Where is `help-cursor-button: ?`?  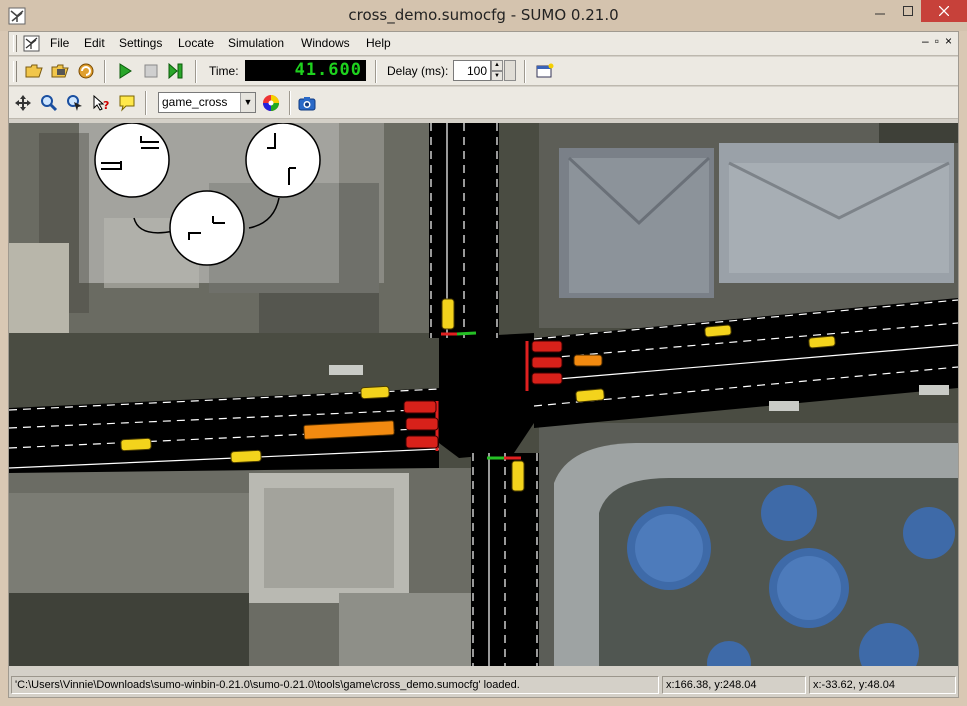 help-cursor-button: ? is located at coordinates (101, 103).